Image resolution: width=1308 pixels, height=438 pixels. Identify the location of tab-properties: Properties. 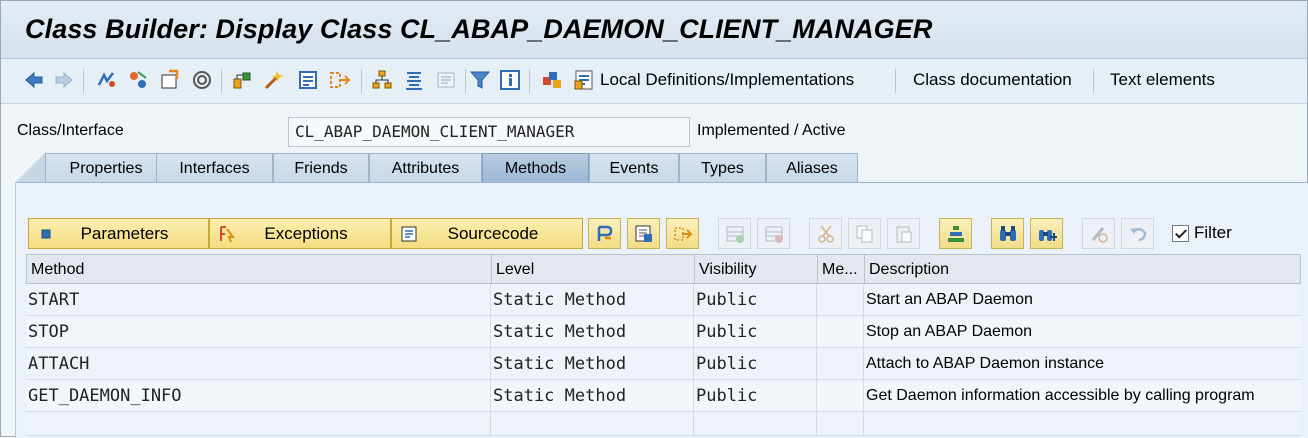
(106, 168).